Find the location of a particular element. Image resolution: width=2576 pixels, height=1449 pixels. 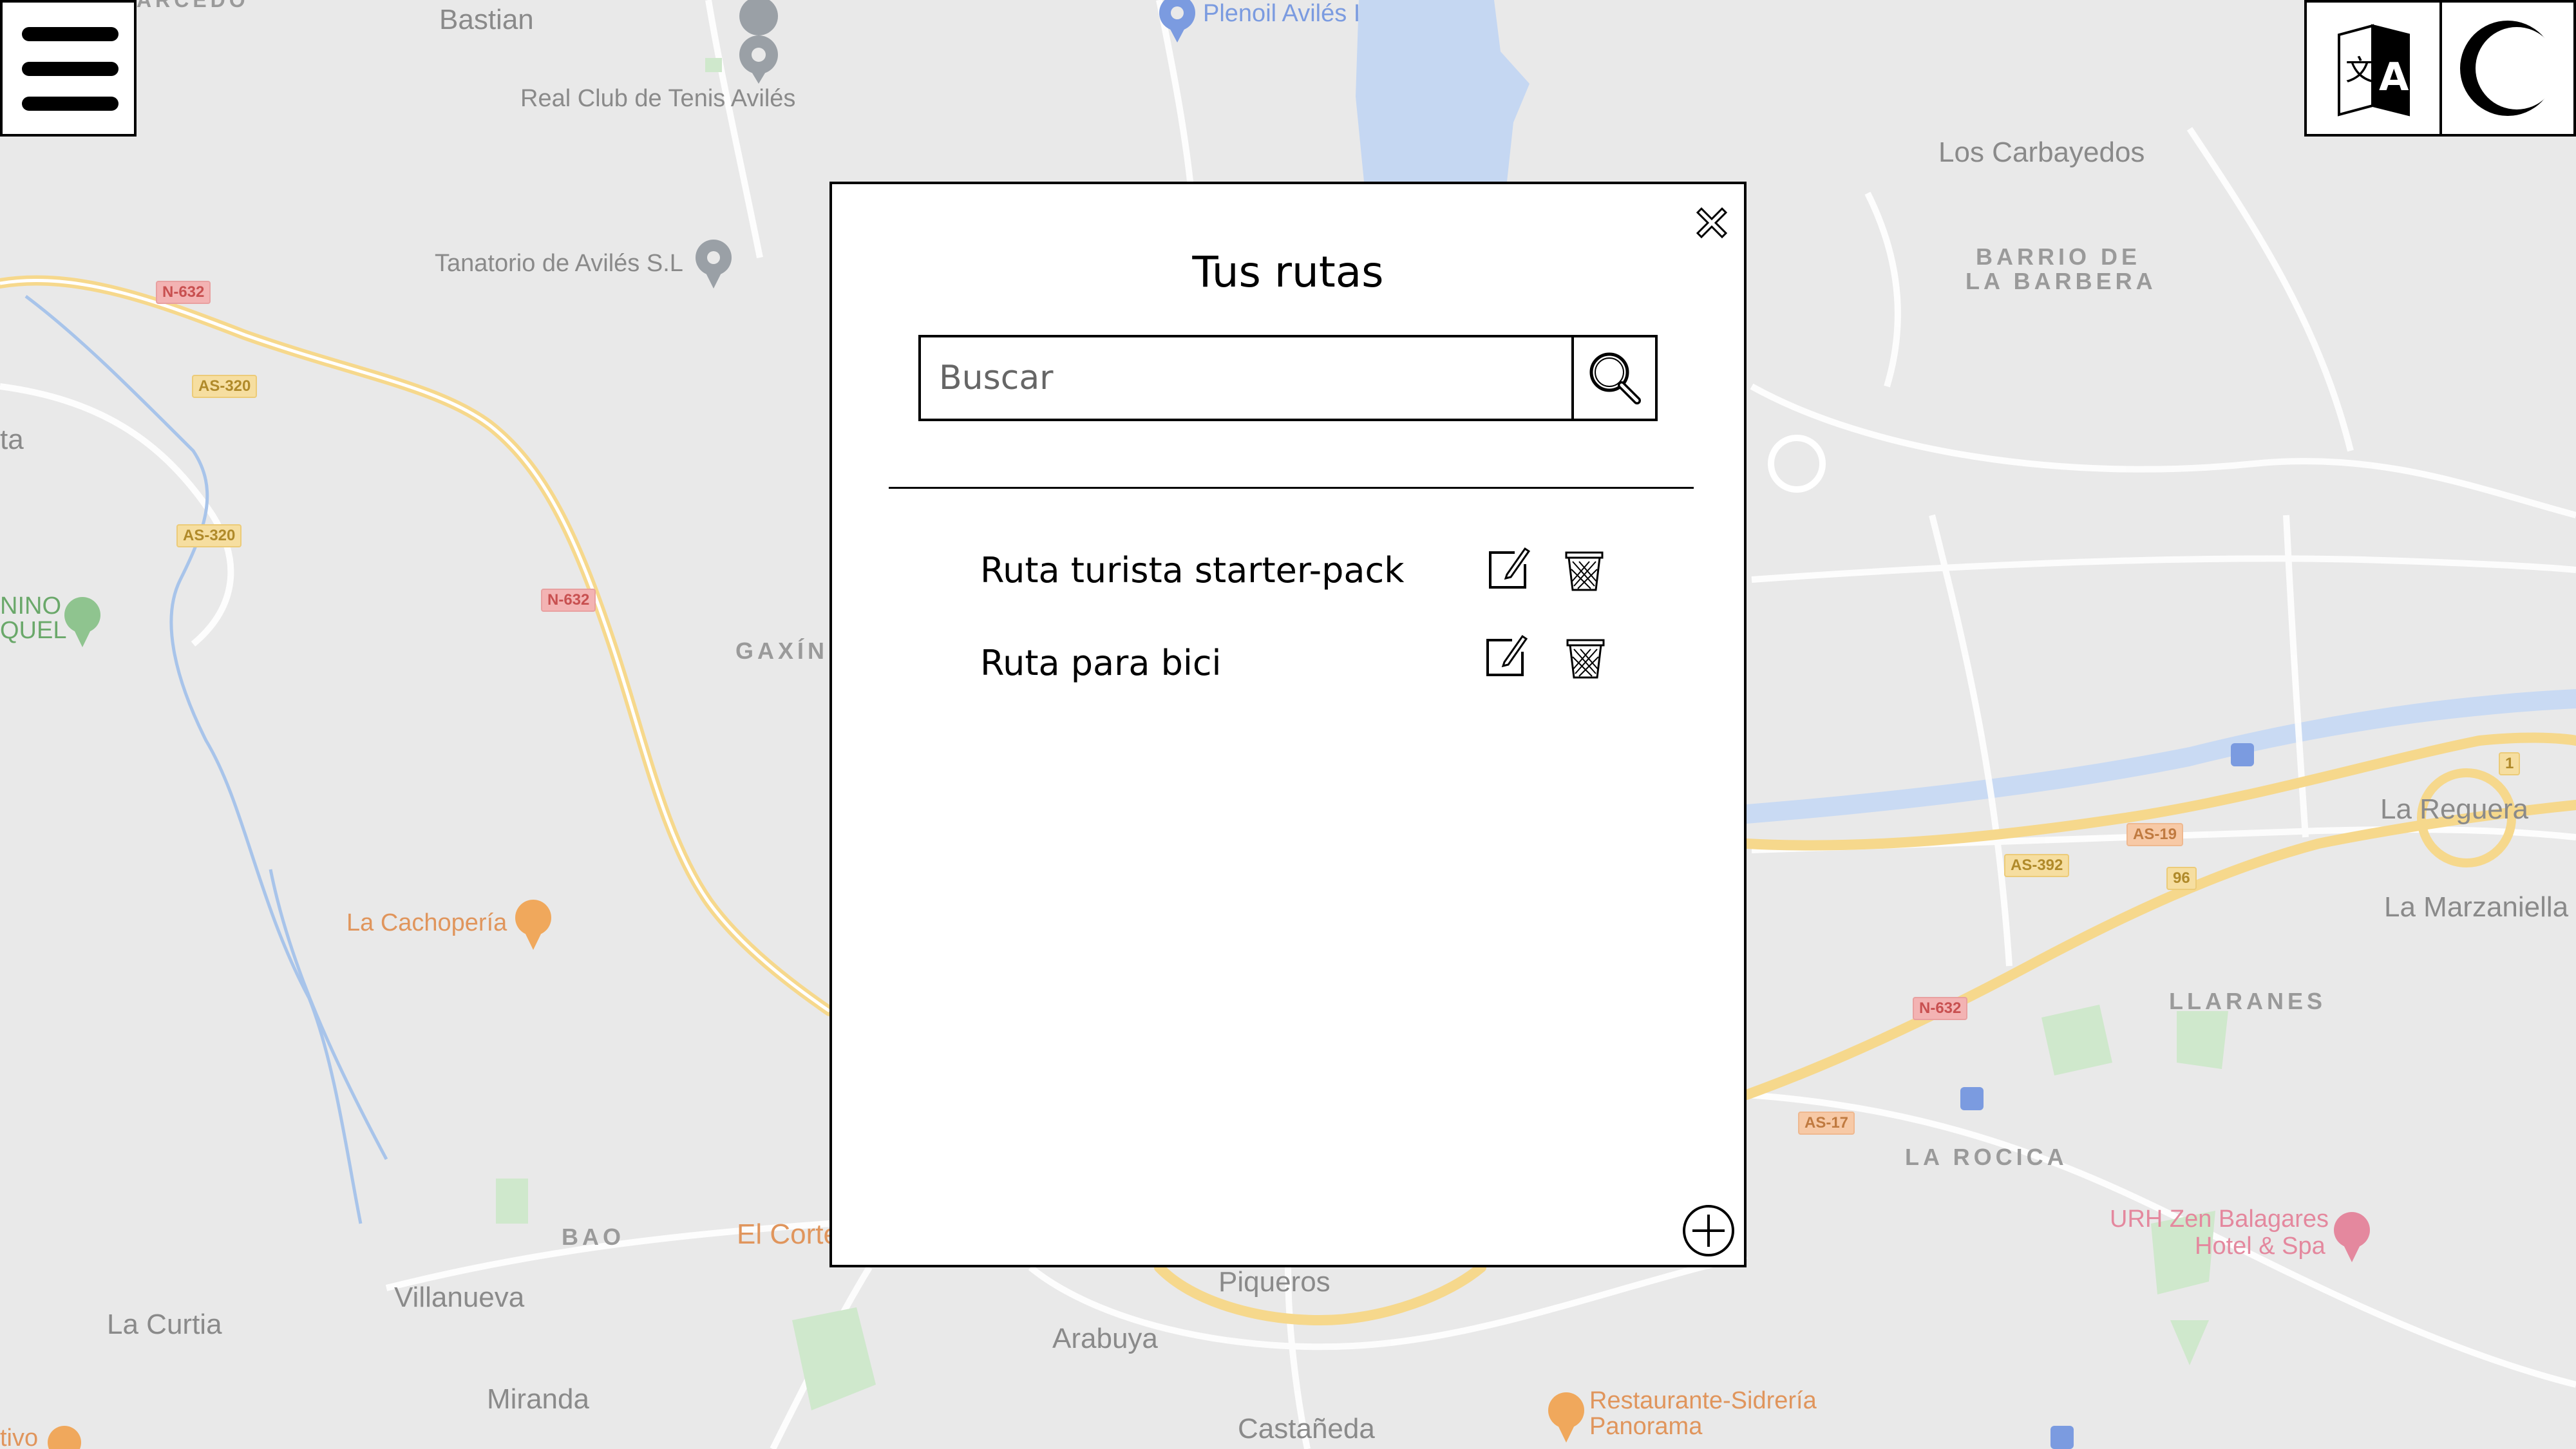

map-label-ninos-1: NINO is located at coordinates (30, 606).